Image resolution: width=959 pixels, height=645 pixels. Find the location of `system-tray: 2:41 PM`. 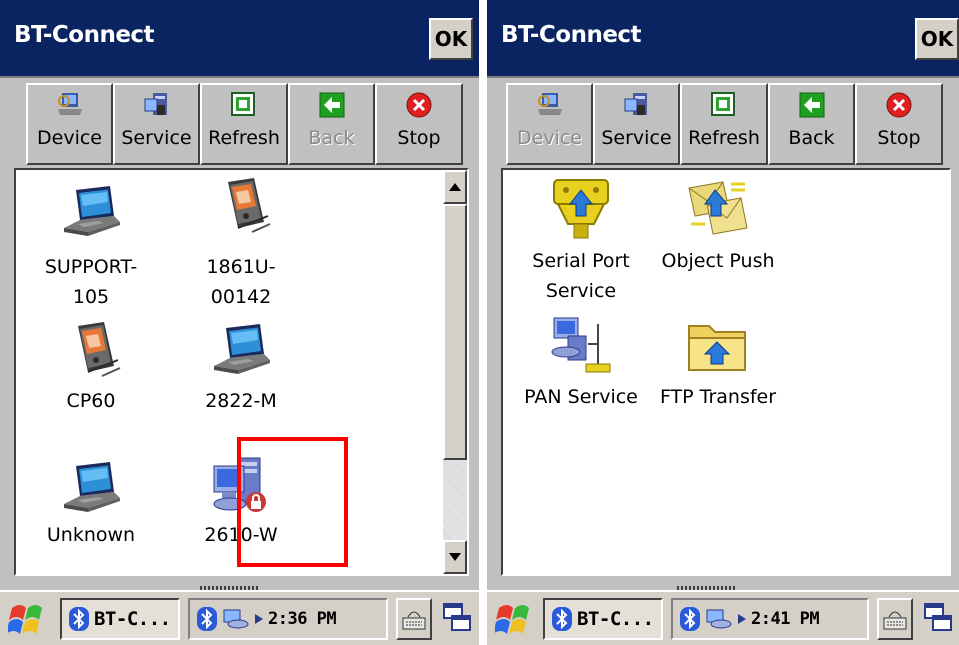

system-tray: 2:41 PM is located at coordinates (770, 619).